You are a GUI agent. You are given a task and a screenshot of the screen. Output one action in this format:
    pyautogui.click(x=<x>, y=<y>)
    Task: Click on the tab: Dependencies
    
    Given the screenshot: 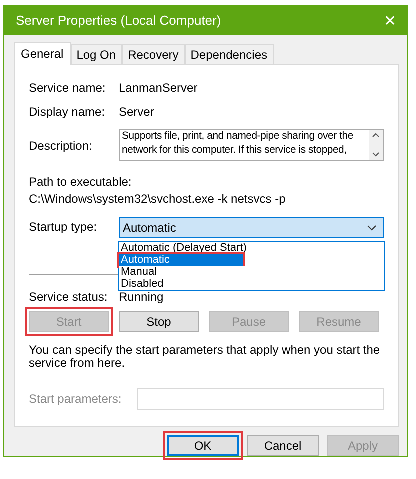 What is the action you would take?
    pyautogui.click(x=229, y=54)
    